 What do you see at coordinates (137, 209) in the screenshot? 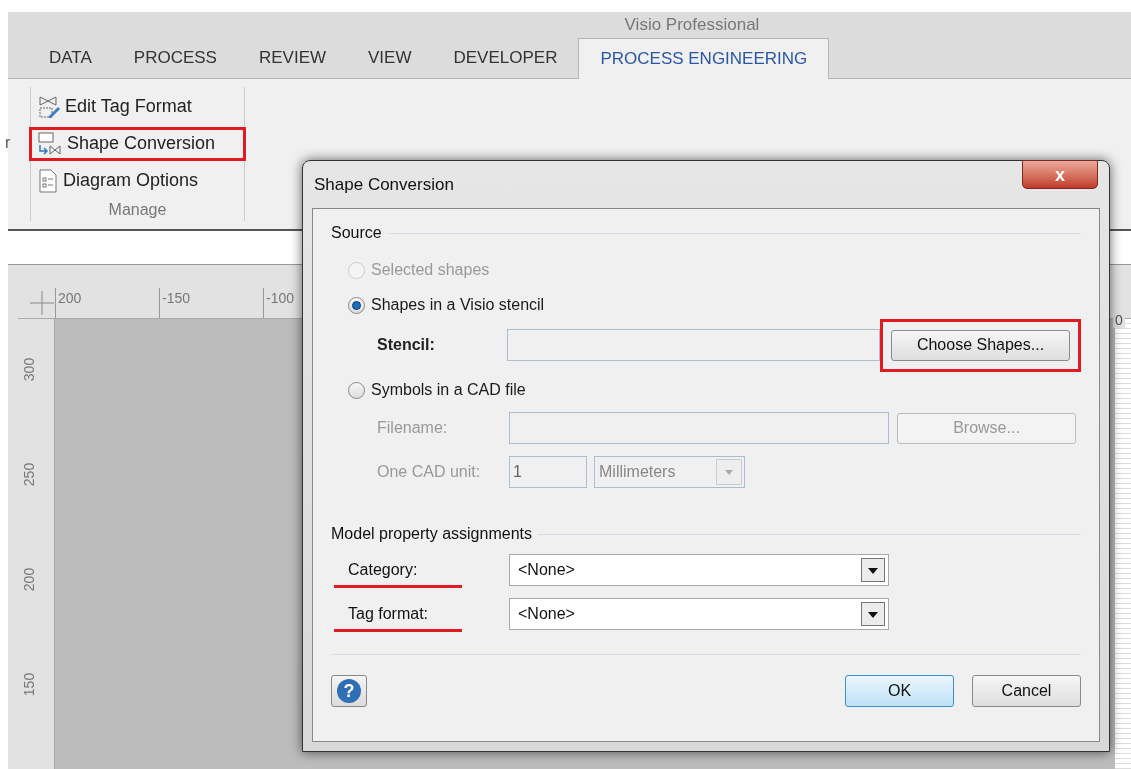
I see `group-label: Manage` at bounding box center [137, 209].